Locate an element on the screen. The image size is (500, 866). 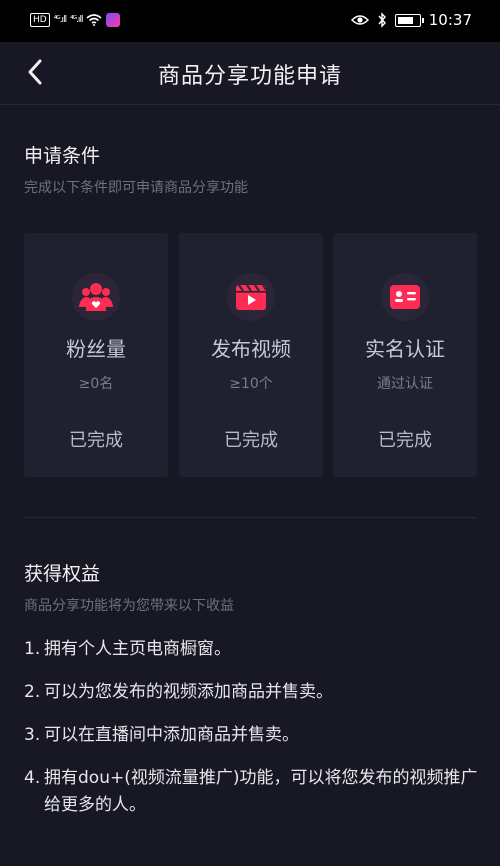
condition-card-fans: 粉丝量 ≥0名 已完成 is located at coordinates (96, 355).